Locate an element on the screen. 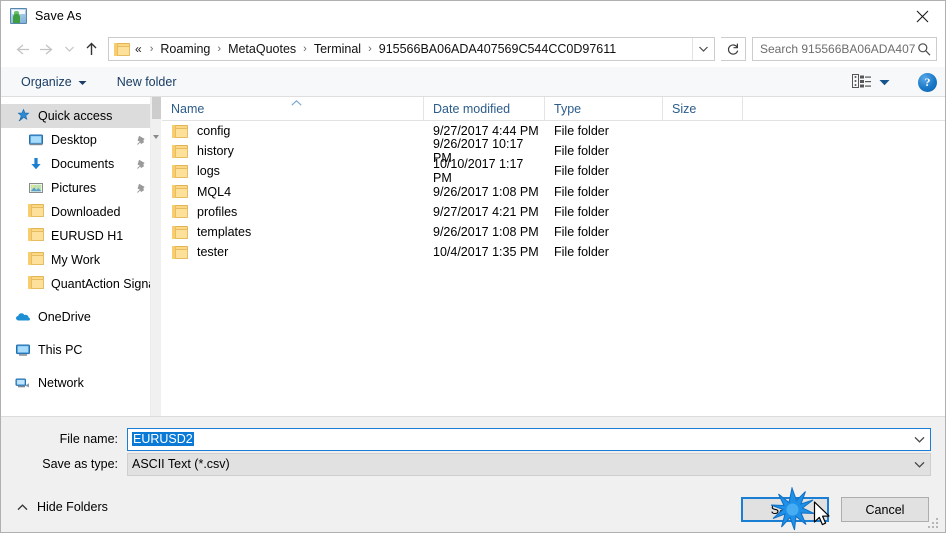 The image size is (946, 533). sidebar-item-label: Network is located at coordinates (61, 383).